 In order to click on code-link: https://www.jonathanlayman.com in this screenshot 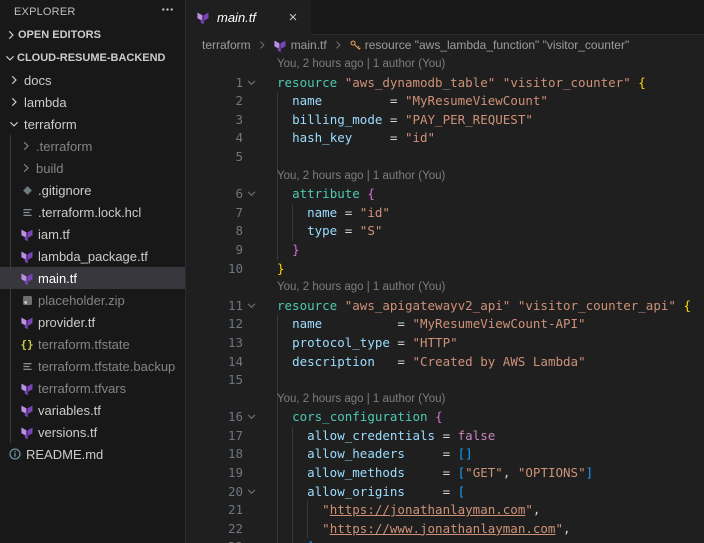, I will do `click(443, 528)`.